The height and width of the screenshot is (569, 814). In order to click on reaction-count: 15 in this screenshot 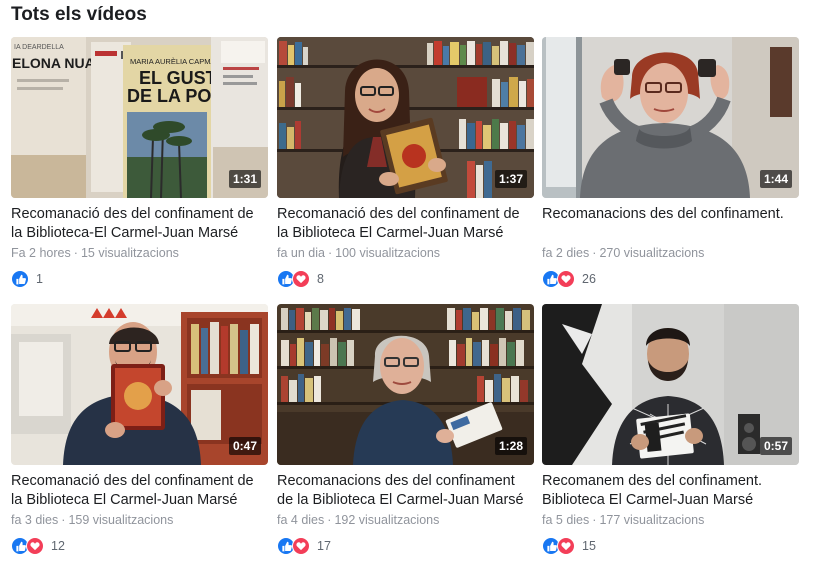, I will do `click(589, 546)`.